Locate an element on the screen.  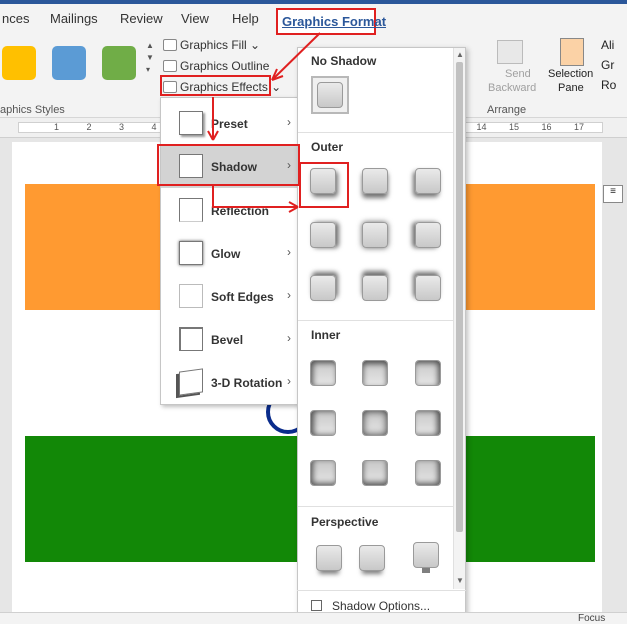
status-bar: Focus is located at coordinates (313, 618).